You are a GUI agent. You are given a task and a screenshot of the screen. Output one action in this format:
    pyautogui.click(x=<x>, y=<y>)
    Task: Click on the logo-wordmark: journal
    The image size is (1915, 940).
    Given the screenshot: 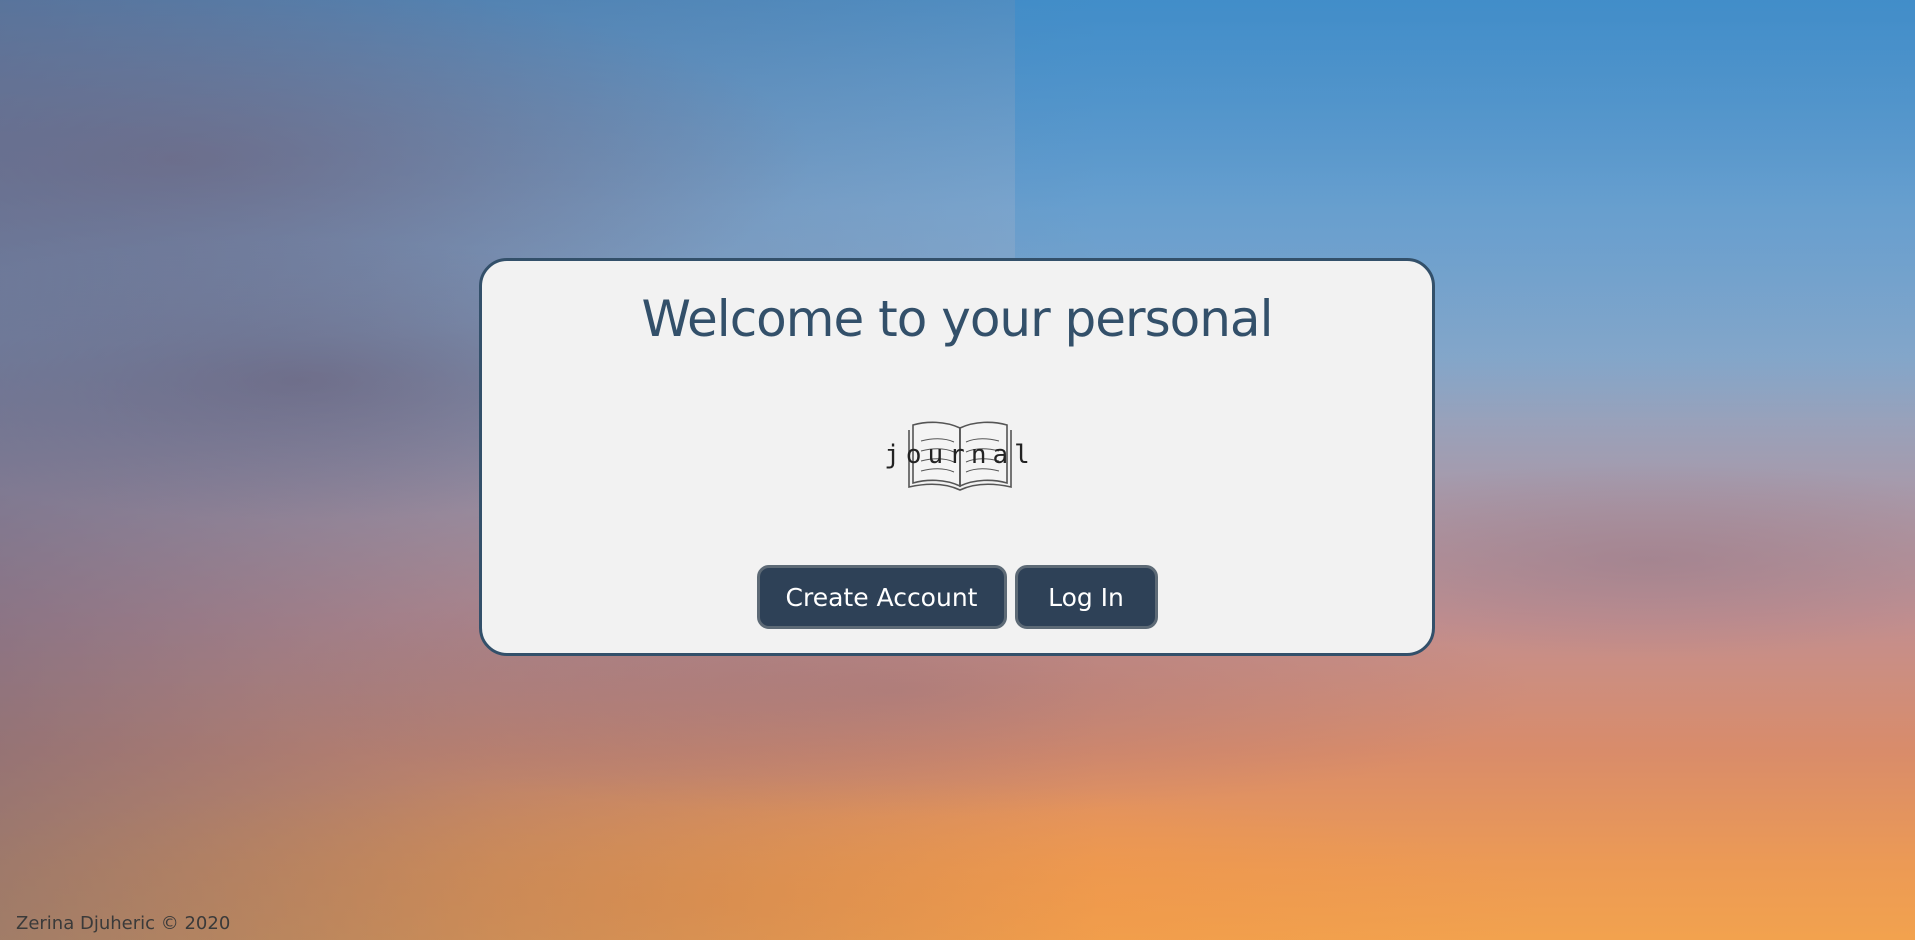 What is the action you would take?
    pyautogui.click(x=960, y=455)
    